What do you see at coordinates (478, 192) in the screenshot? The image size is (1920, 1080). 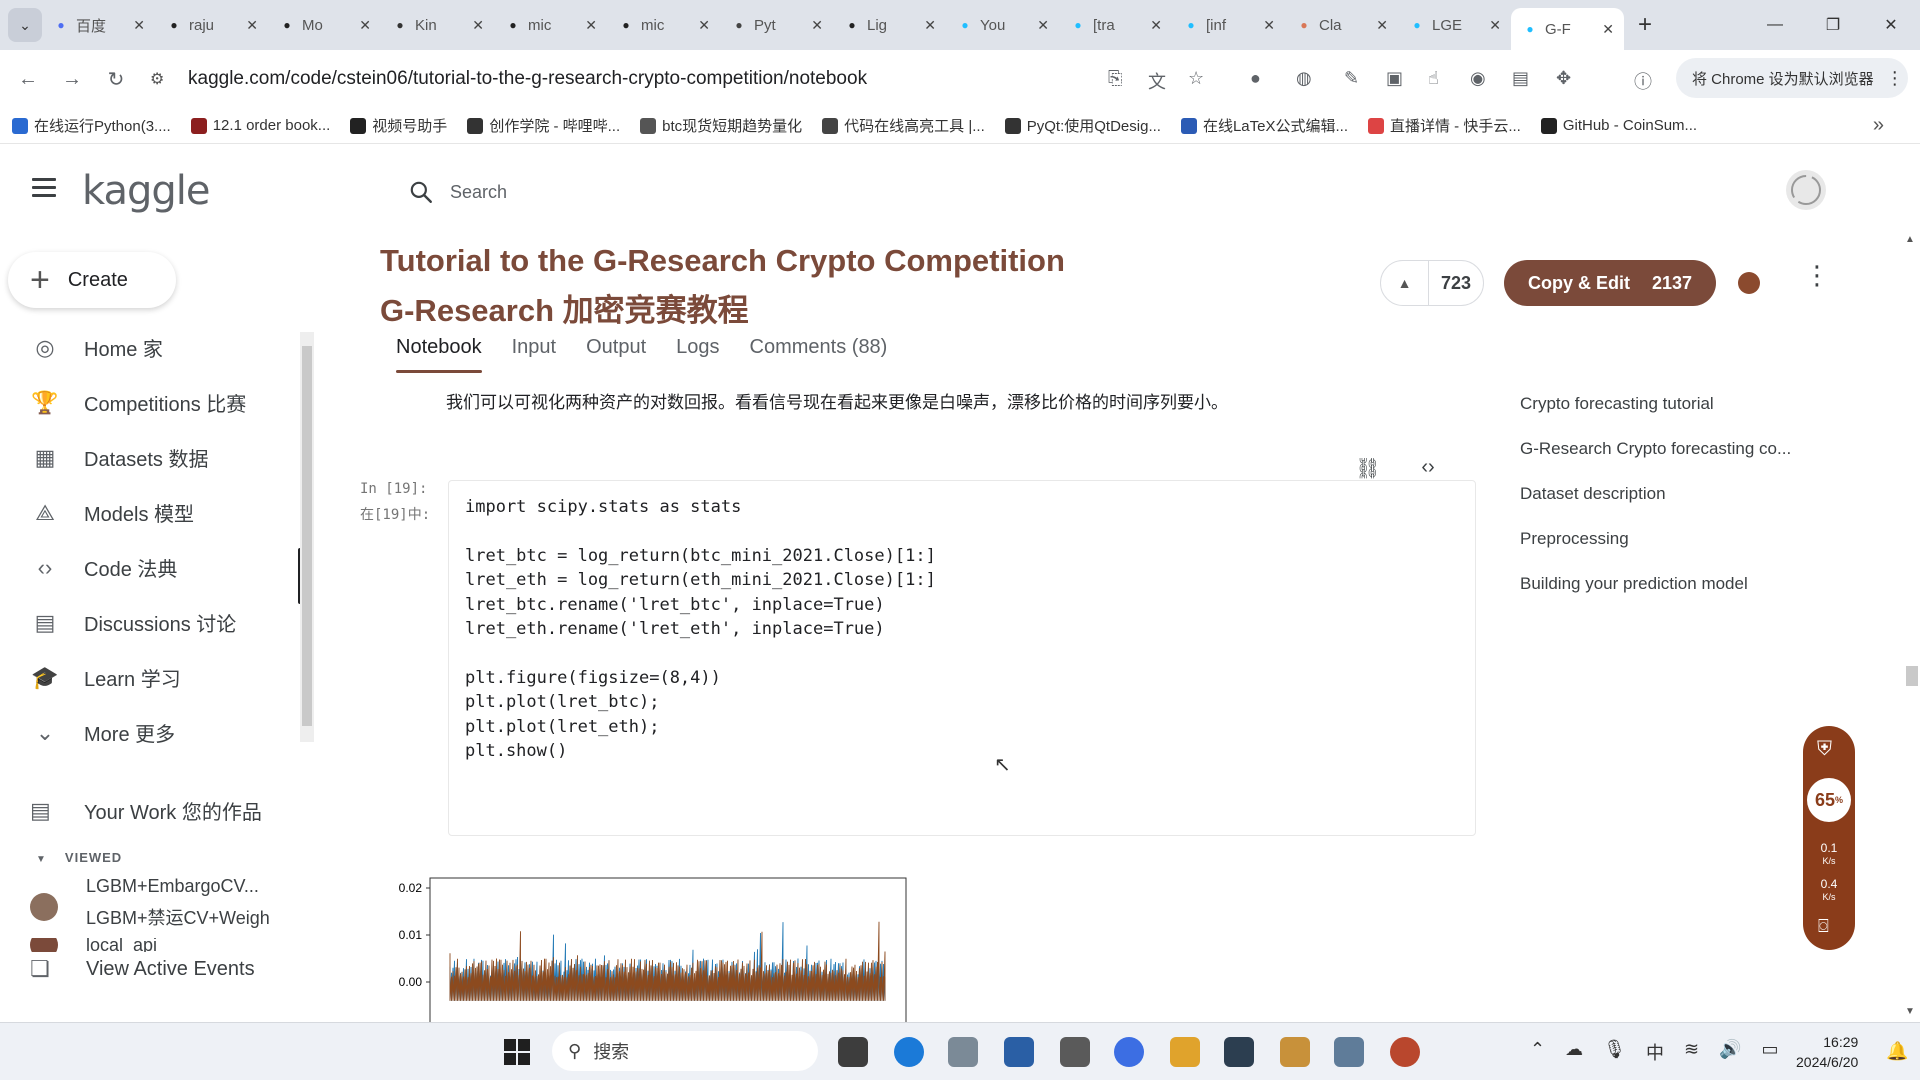 I see `search-placeholder: Search` at bounding box center [478, 192].